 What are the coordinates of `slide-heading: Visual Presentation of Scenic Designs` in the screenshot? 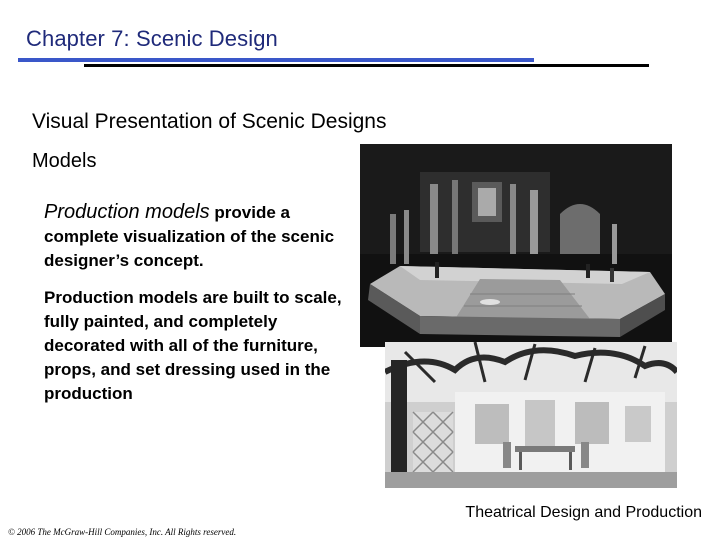 It's located at (209, 121).